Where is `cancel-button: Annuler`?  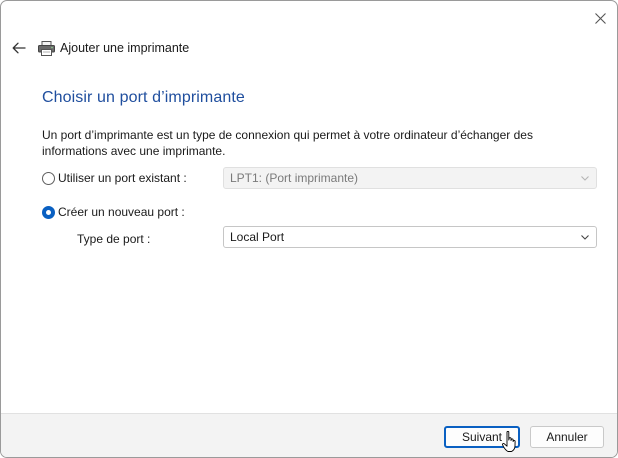
cancel-button: Annuler is located at coordinates (567, 437).